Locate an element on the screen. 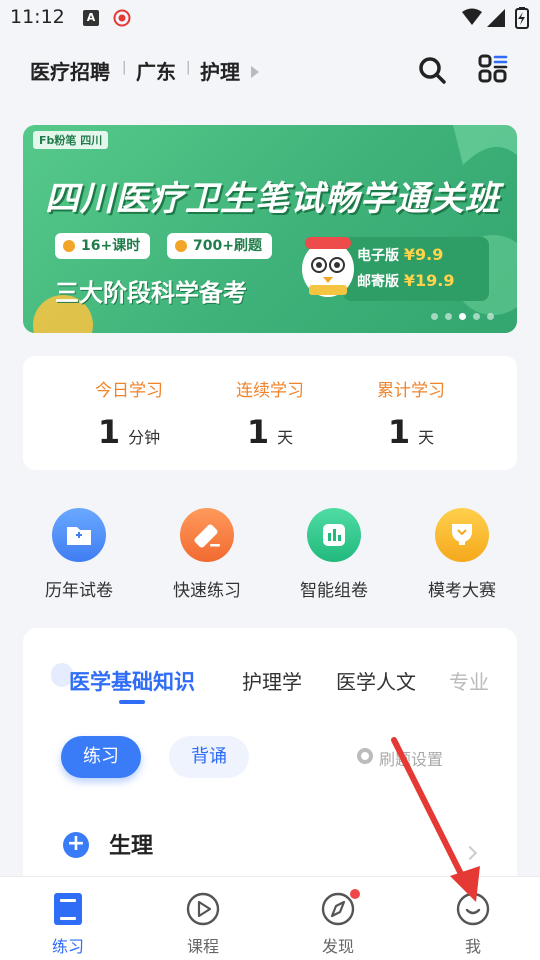 This screenshot has width=540, height=960. crumb-region: 广东 is located at coordinates (156, 70).